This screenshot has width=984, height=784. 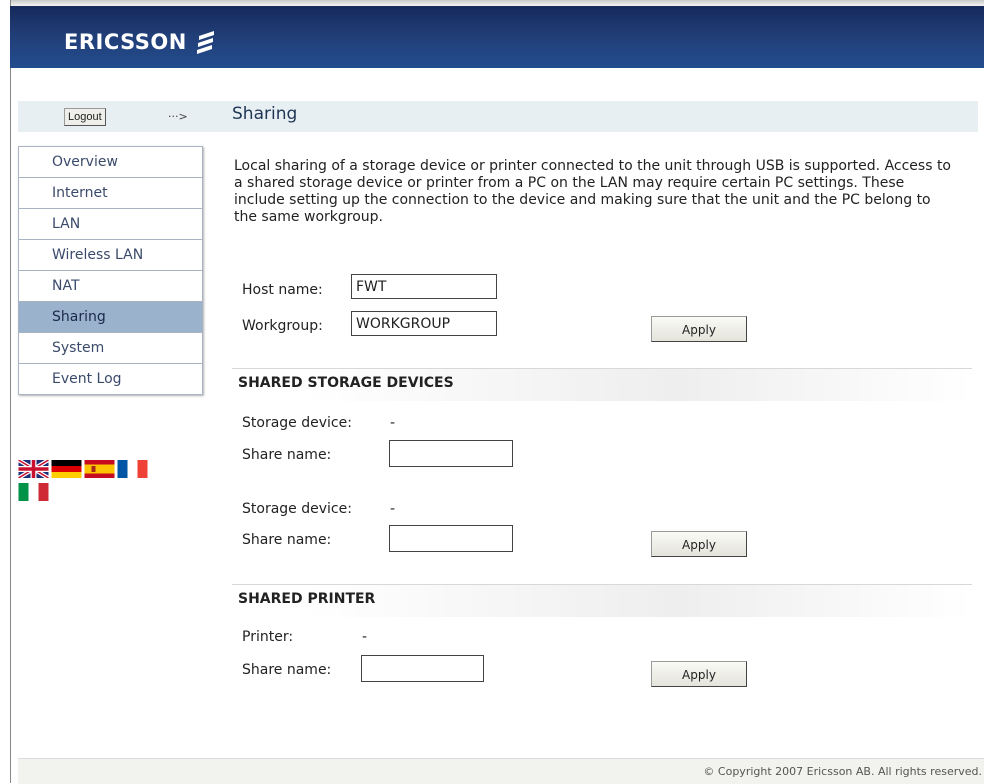 What do you see at coordinates (346, 383) in the screenshot?
I see `shared-storage-heading-text: SHARED STORAGE DEVICES` at bounding box center [346, 383].